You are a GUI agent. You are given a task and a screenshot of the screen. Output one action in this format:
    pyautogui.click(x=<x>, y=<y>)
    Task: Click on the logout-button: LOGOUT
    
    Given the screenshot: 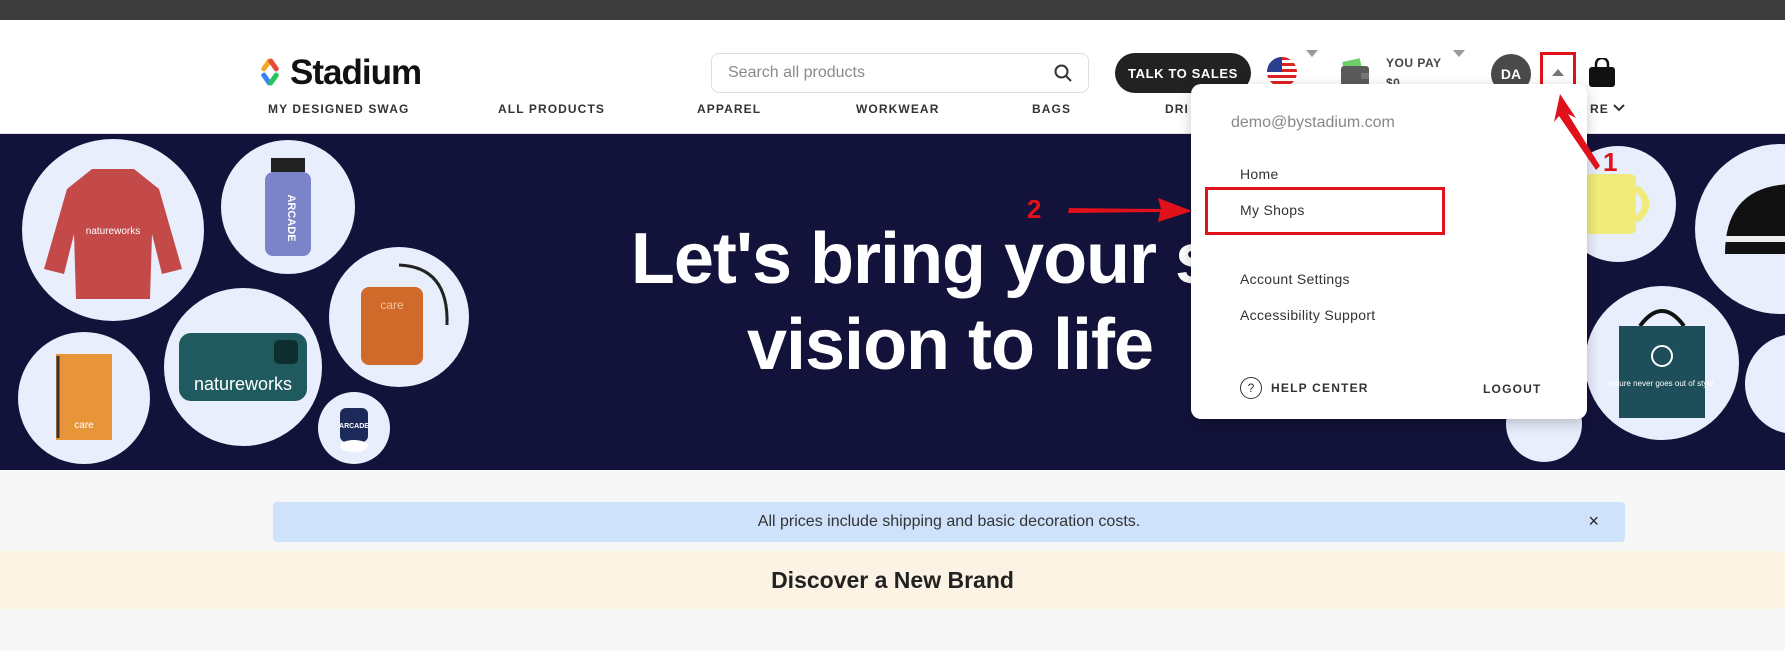 What is the action you would take?
    pyautogui.click(x=1512, y=389)
    